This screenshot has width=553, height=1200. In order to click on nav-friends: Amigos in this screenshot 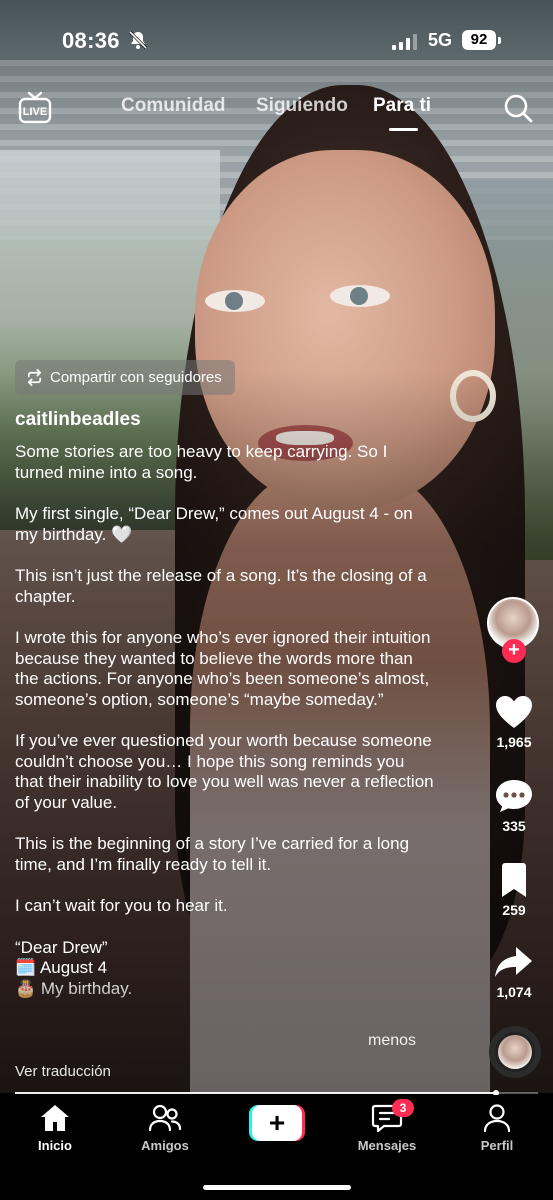, I will do `click(165, 1128)`.